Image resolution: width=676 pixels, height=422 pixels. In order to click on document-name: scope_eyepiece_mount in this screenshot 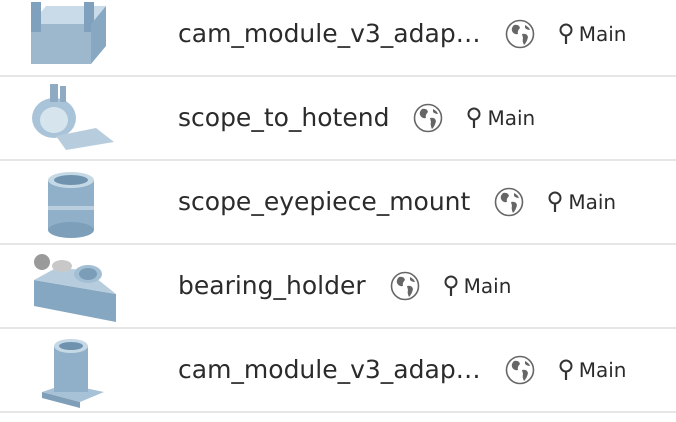, I will do `click(324, 202)`.